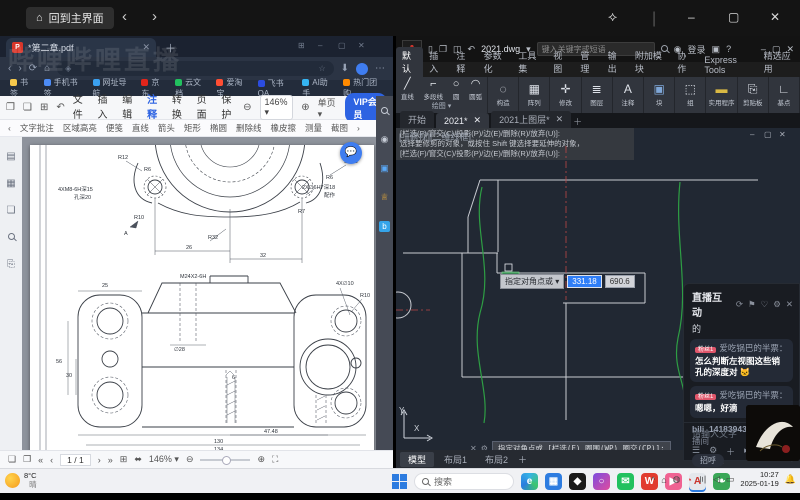 The image size is (800, 500). Describe the element at coordinates (305, 107) in the screenshot. I see `zoom-in-icon: ⊕` at that location.